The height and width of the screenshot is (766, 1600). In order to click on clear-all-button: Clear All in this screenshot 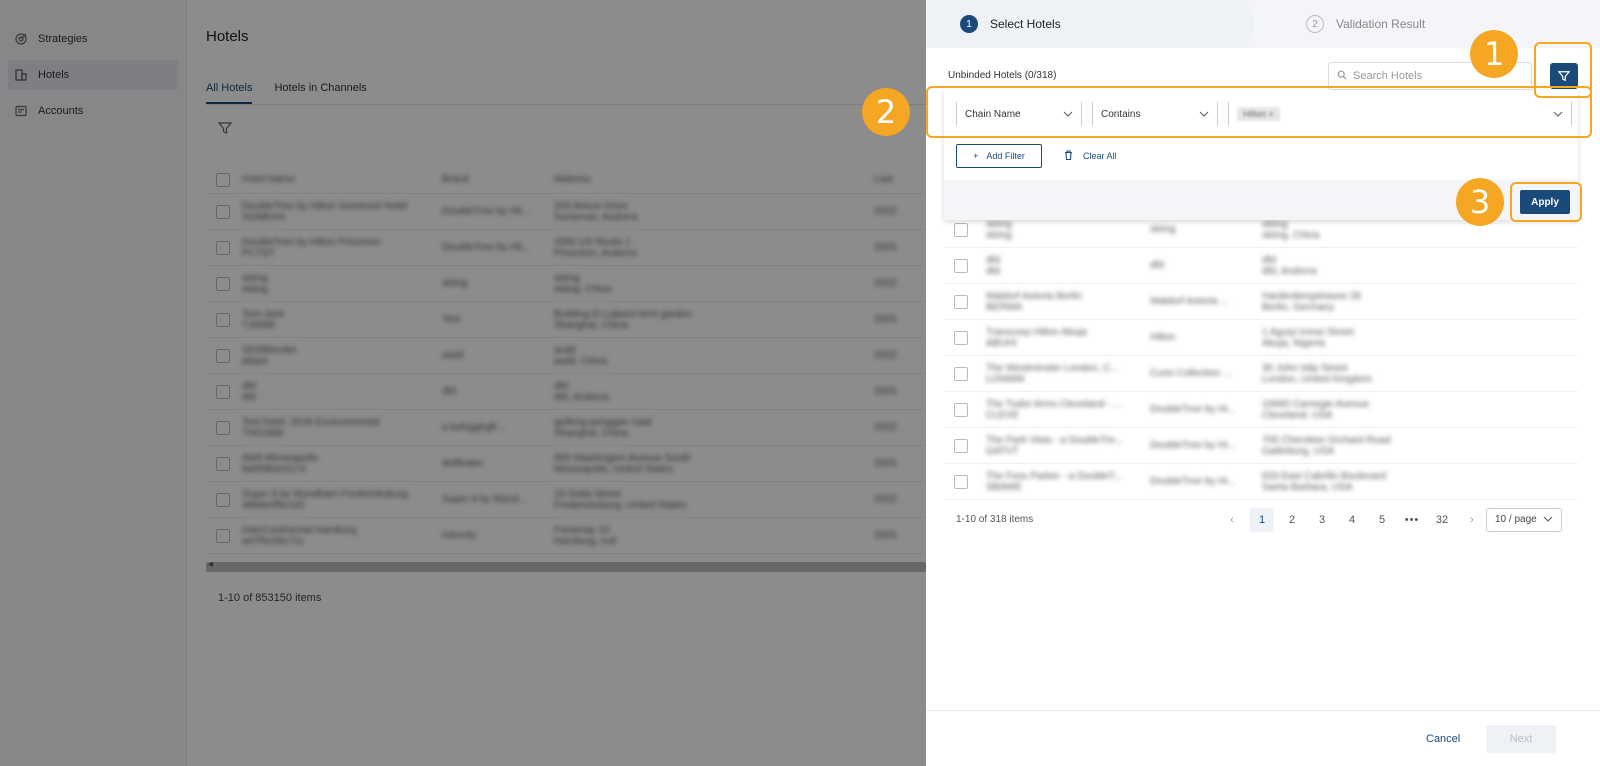, I will do `click(1090, 156)`.